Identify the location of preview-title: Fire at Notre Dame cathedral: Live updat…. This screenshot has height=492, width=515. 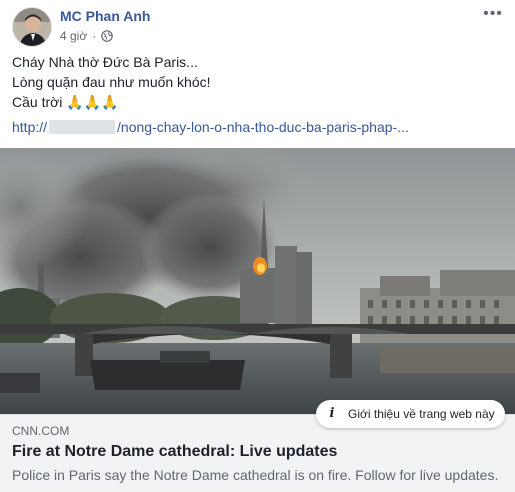
(174, 452).